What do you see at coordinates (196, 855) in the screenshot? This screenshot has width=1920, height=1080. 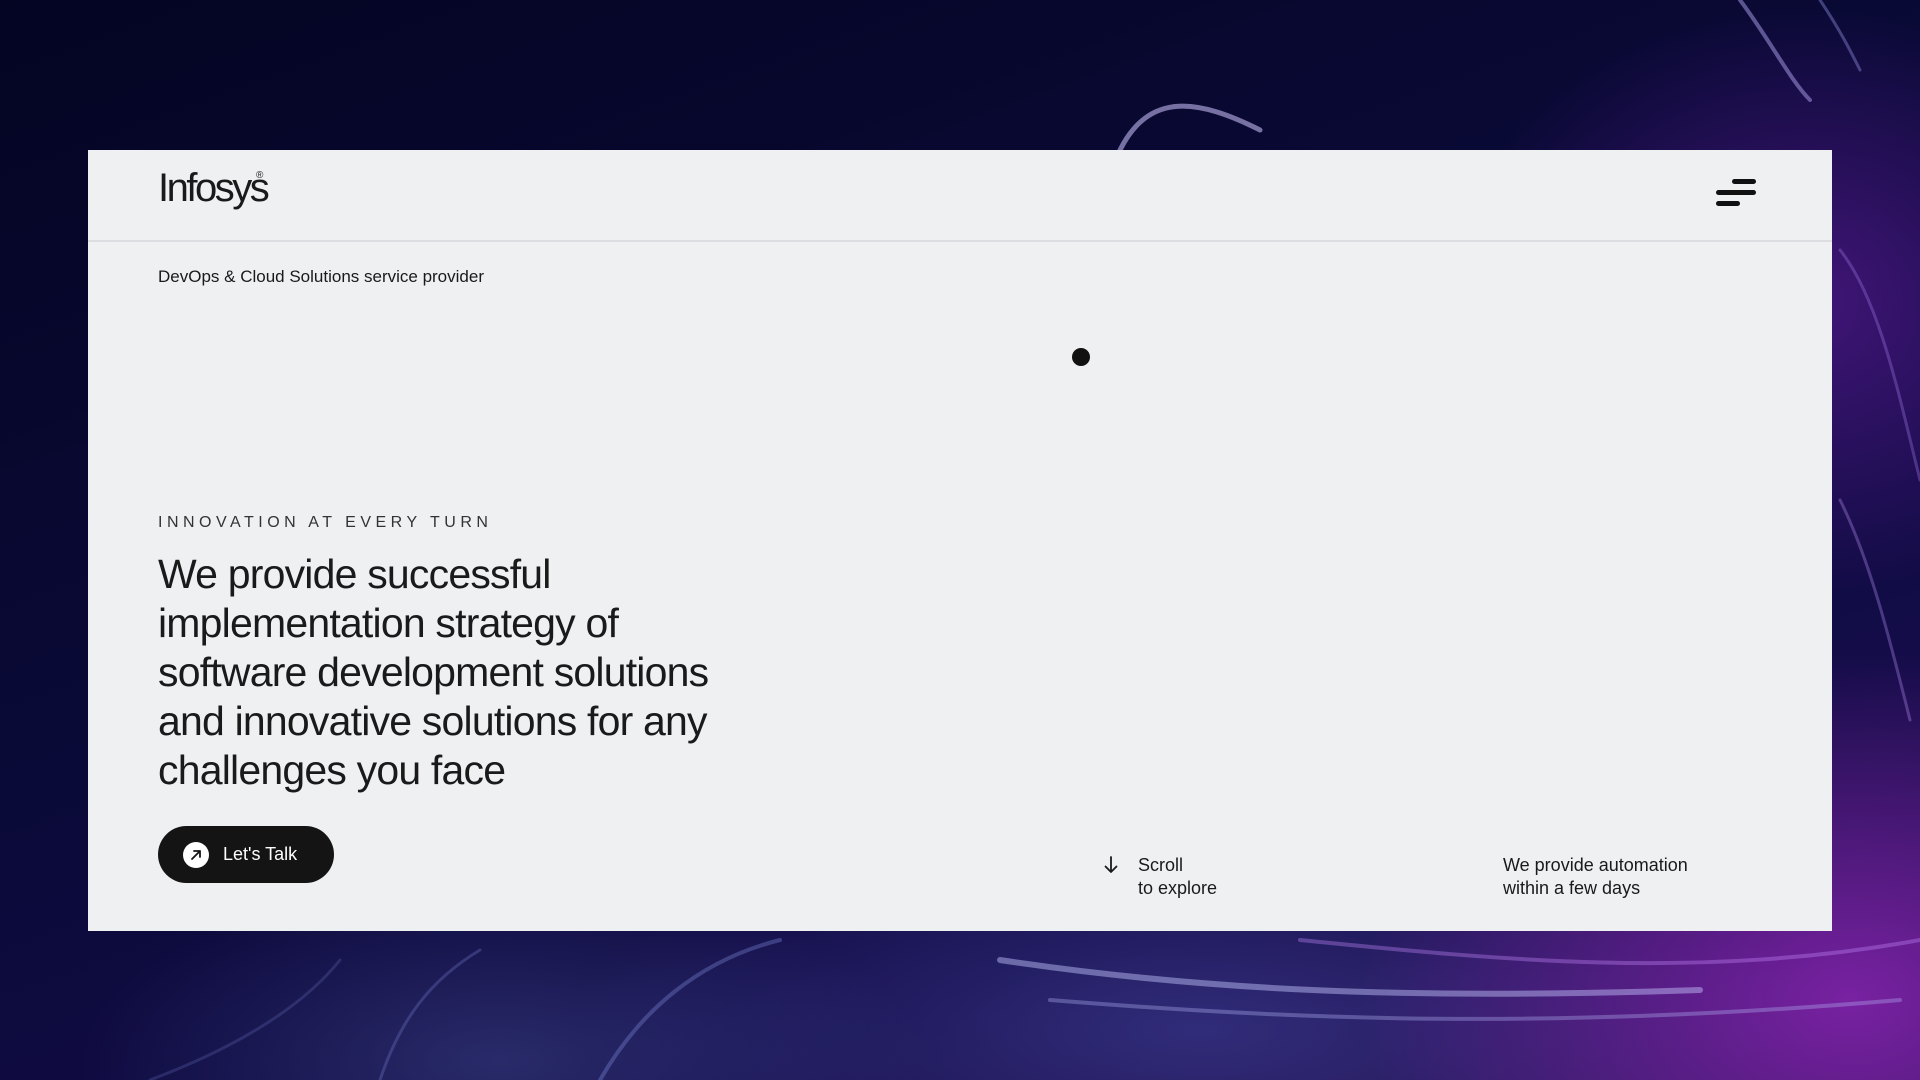 I see `arrow-up-right-icon` at bounding box center [196, 855].